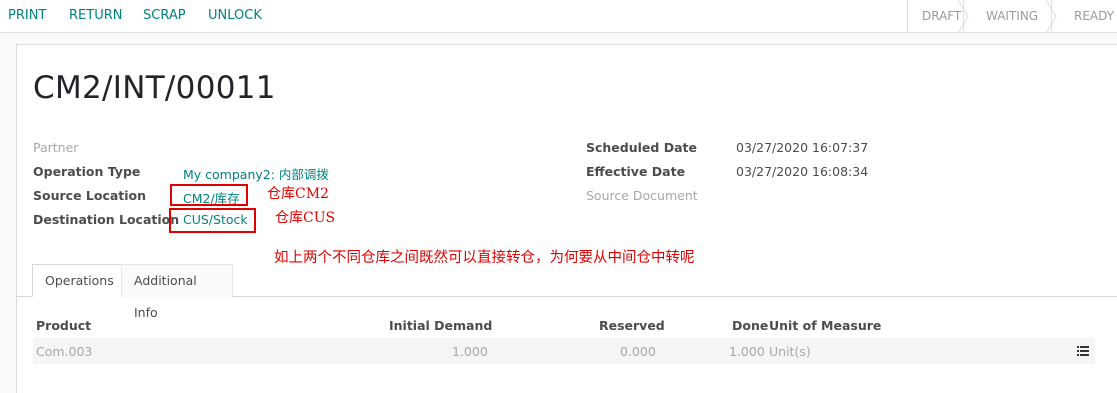  I want to click on effective-date-label: Effective Date, so click(636, 171).